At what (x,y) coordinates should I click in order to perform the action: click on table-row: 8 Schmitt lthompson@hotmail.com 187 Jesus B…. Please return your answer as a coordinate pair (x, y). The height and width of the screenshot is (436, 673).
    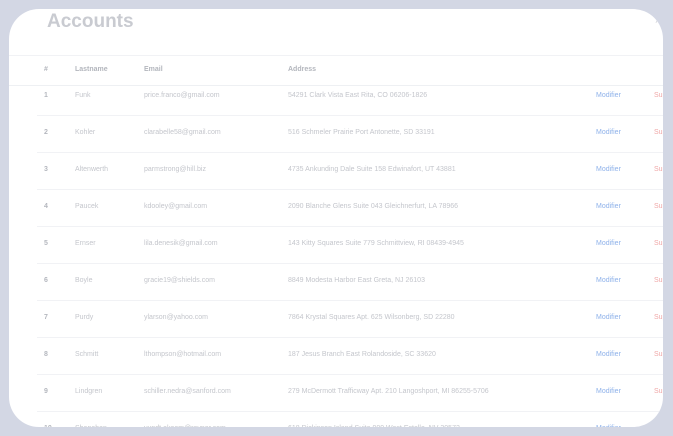
    Looking at the image, I should click on (350, 356).